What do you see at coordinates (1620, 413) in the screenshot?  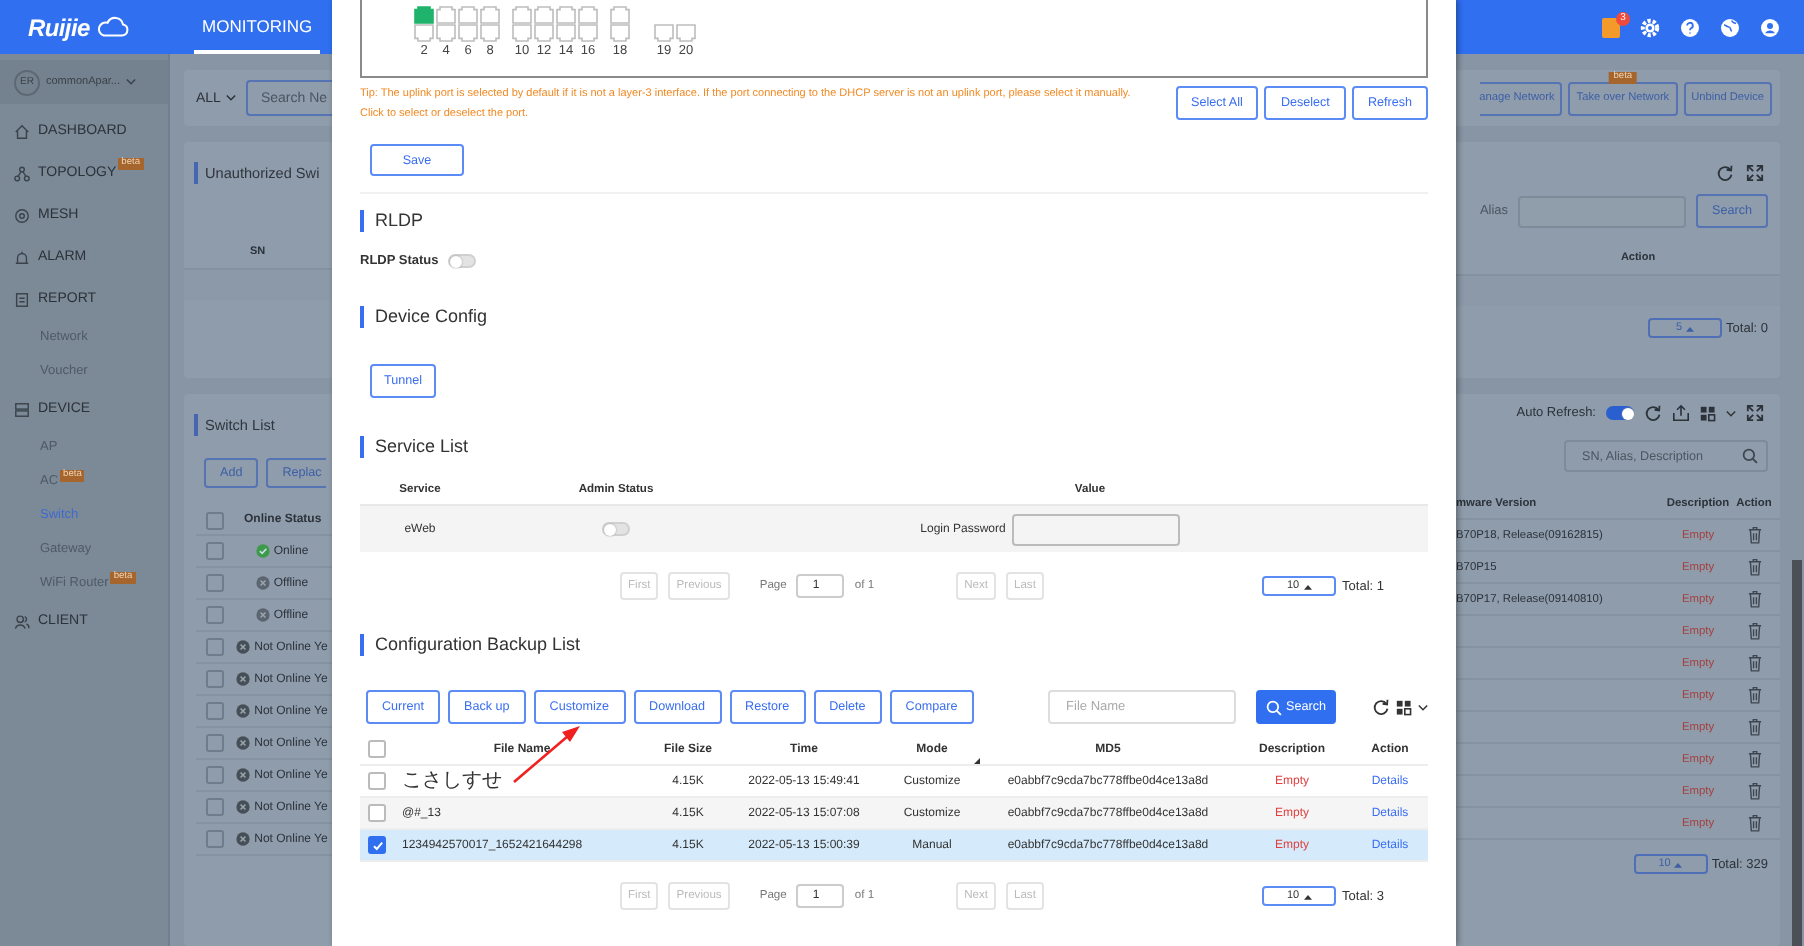 I see `toggle-switch` at bounding box center [1620, 413].